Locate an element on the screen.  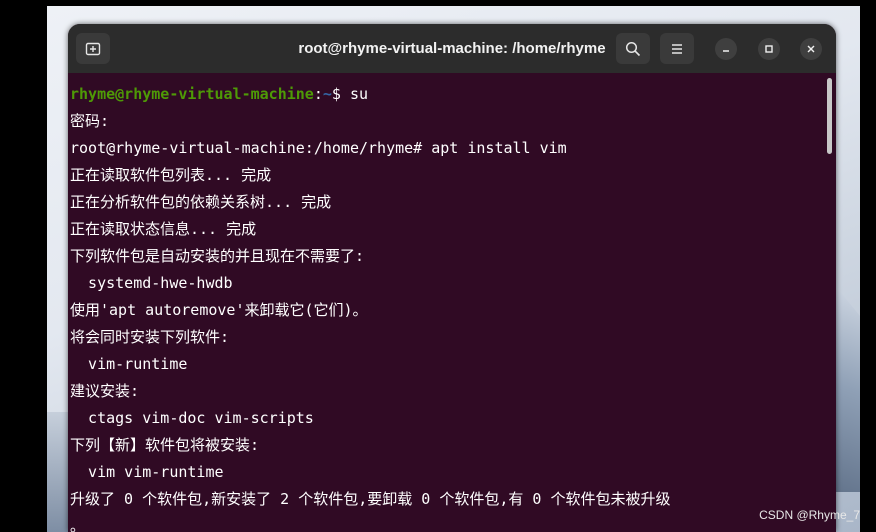
output-line: 下列软件包是自动安装的并且现在不需要了: is located at coordinates (217, 256).